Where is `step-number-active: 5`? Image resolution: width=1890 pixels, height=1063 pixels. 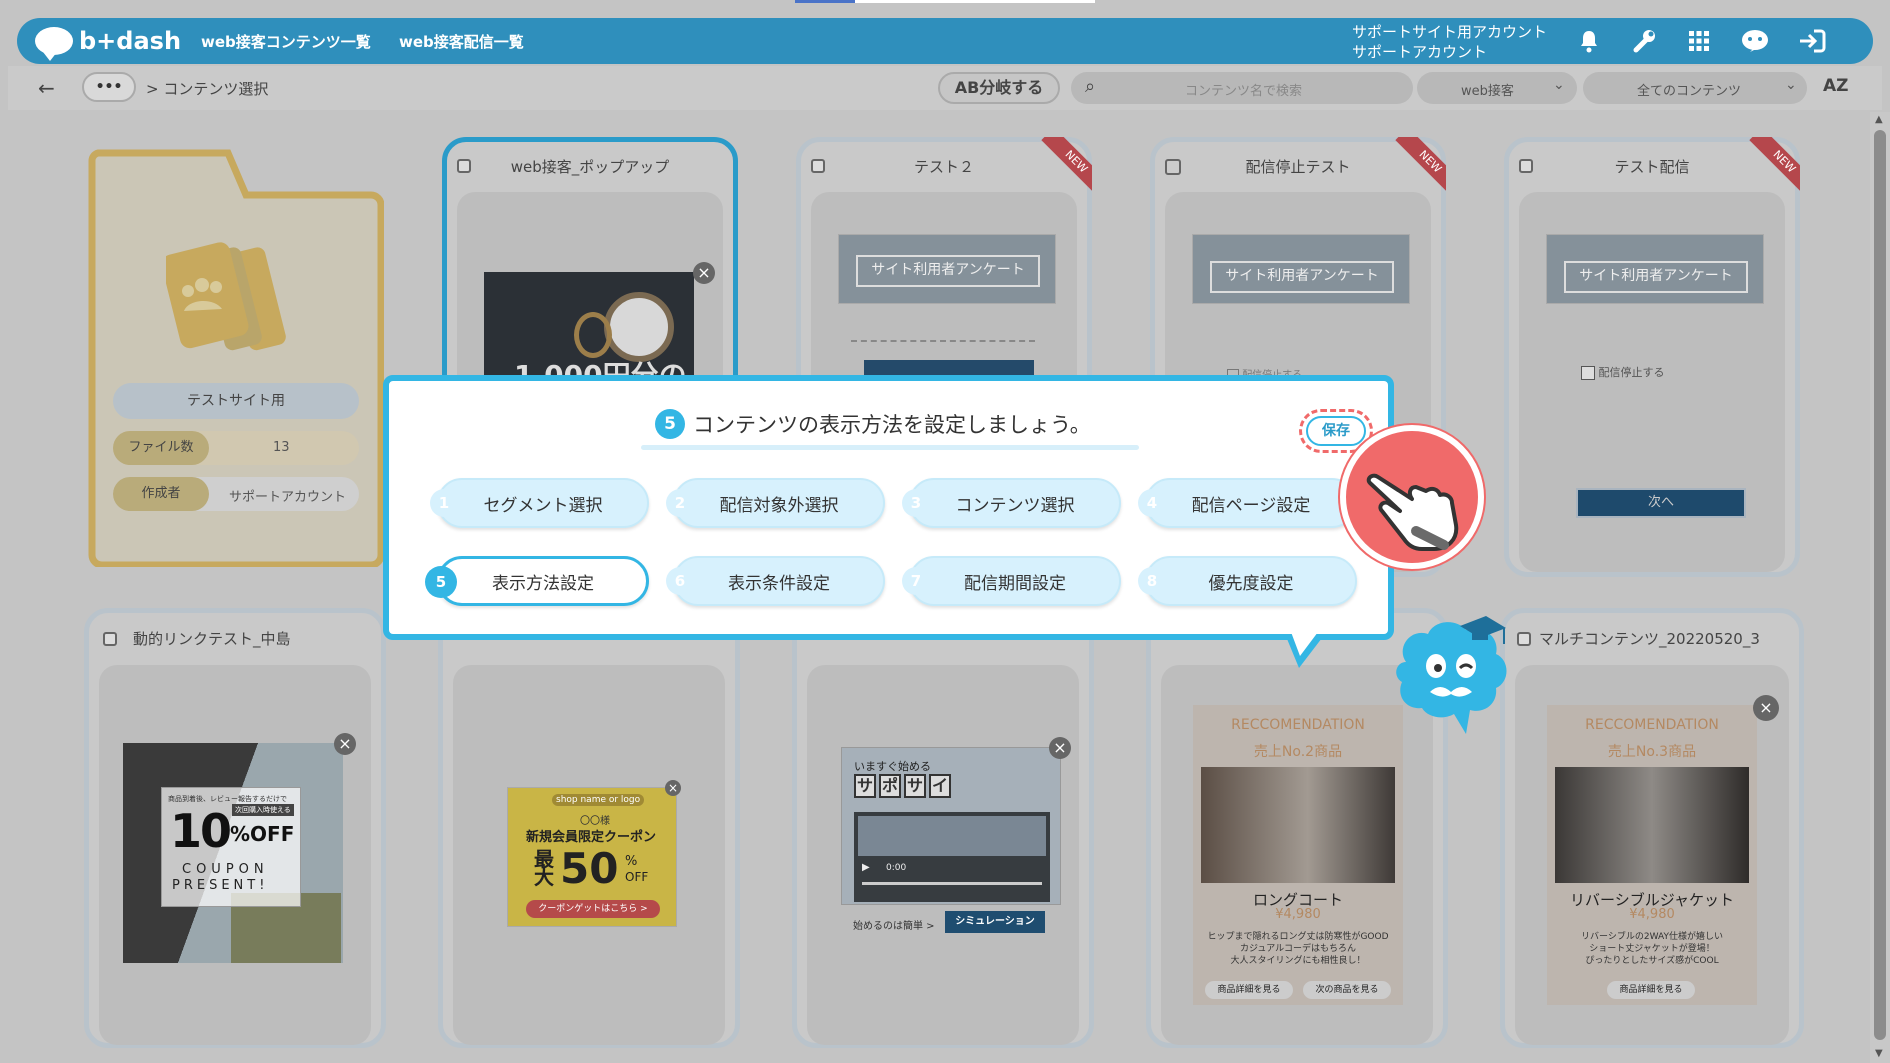 step-number-active: 5 is located at coordinates (441, 582).